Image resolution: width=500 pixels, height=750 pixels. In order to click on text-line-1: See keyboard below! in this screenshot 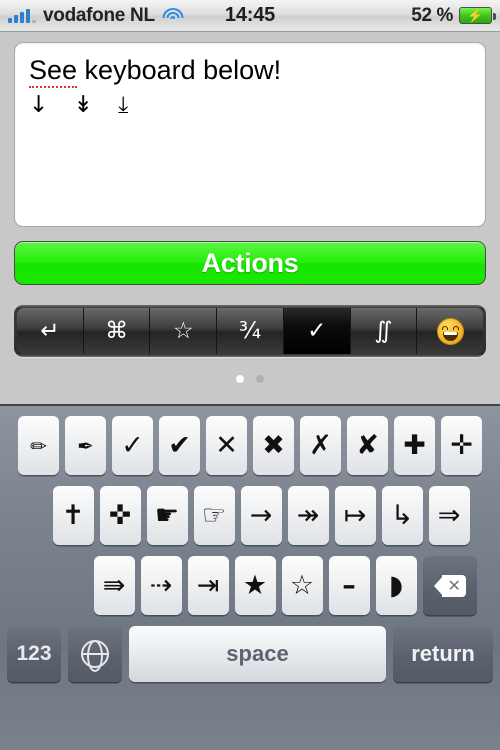, I will do `click(250, 71)`.